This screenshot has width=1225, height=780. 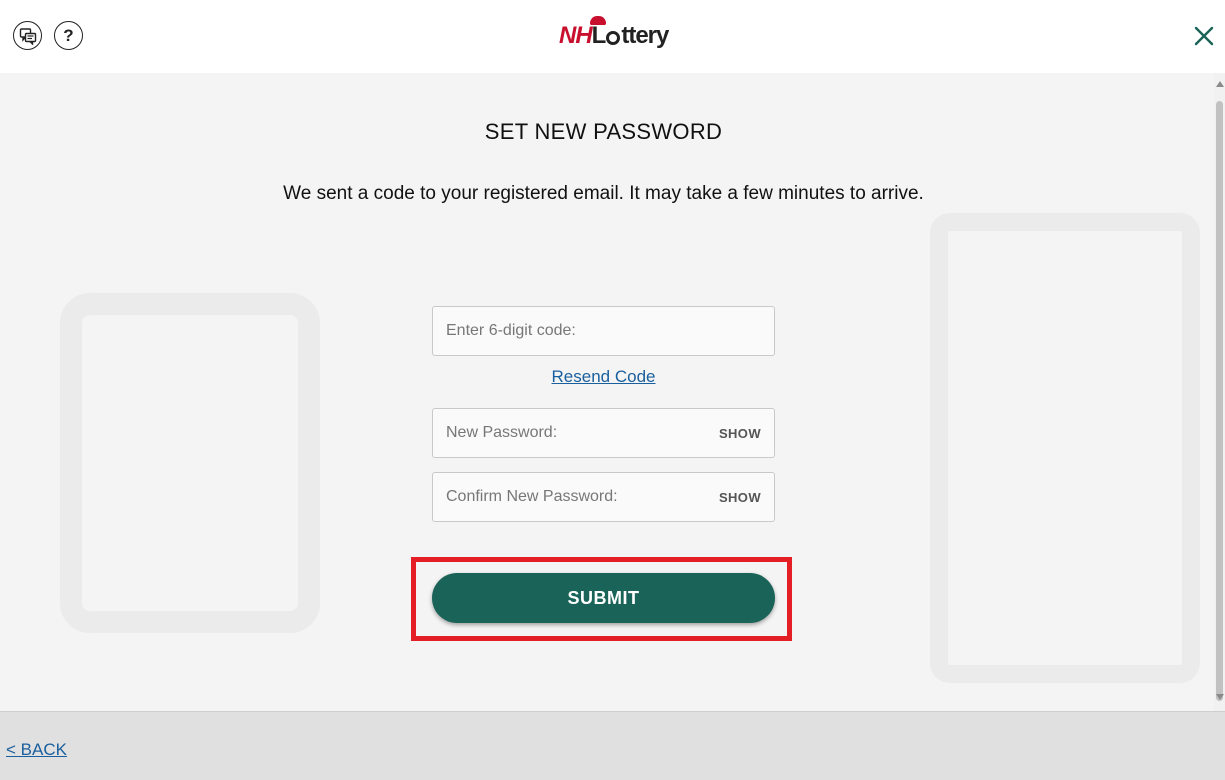 I want to click on top-bar: ? NH L ttery, so click(x=612, y=36).